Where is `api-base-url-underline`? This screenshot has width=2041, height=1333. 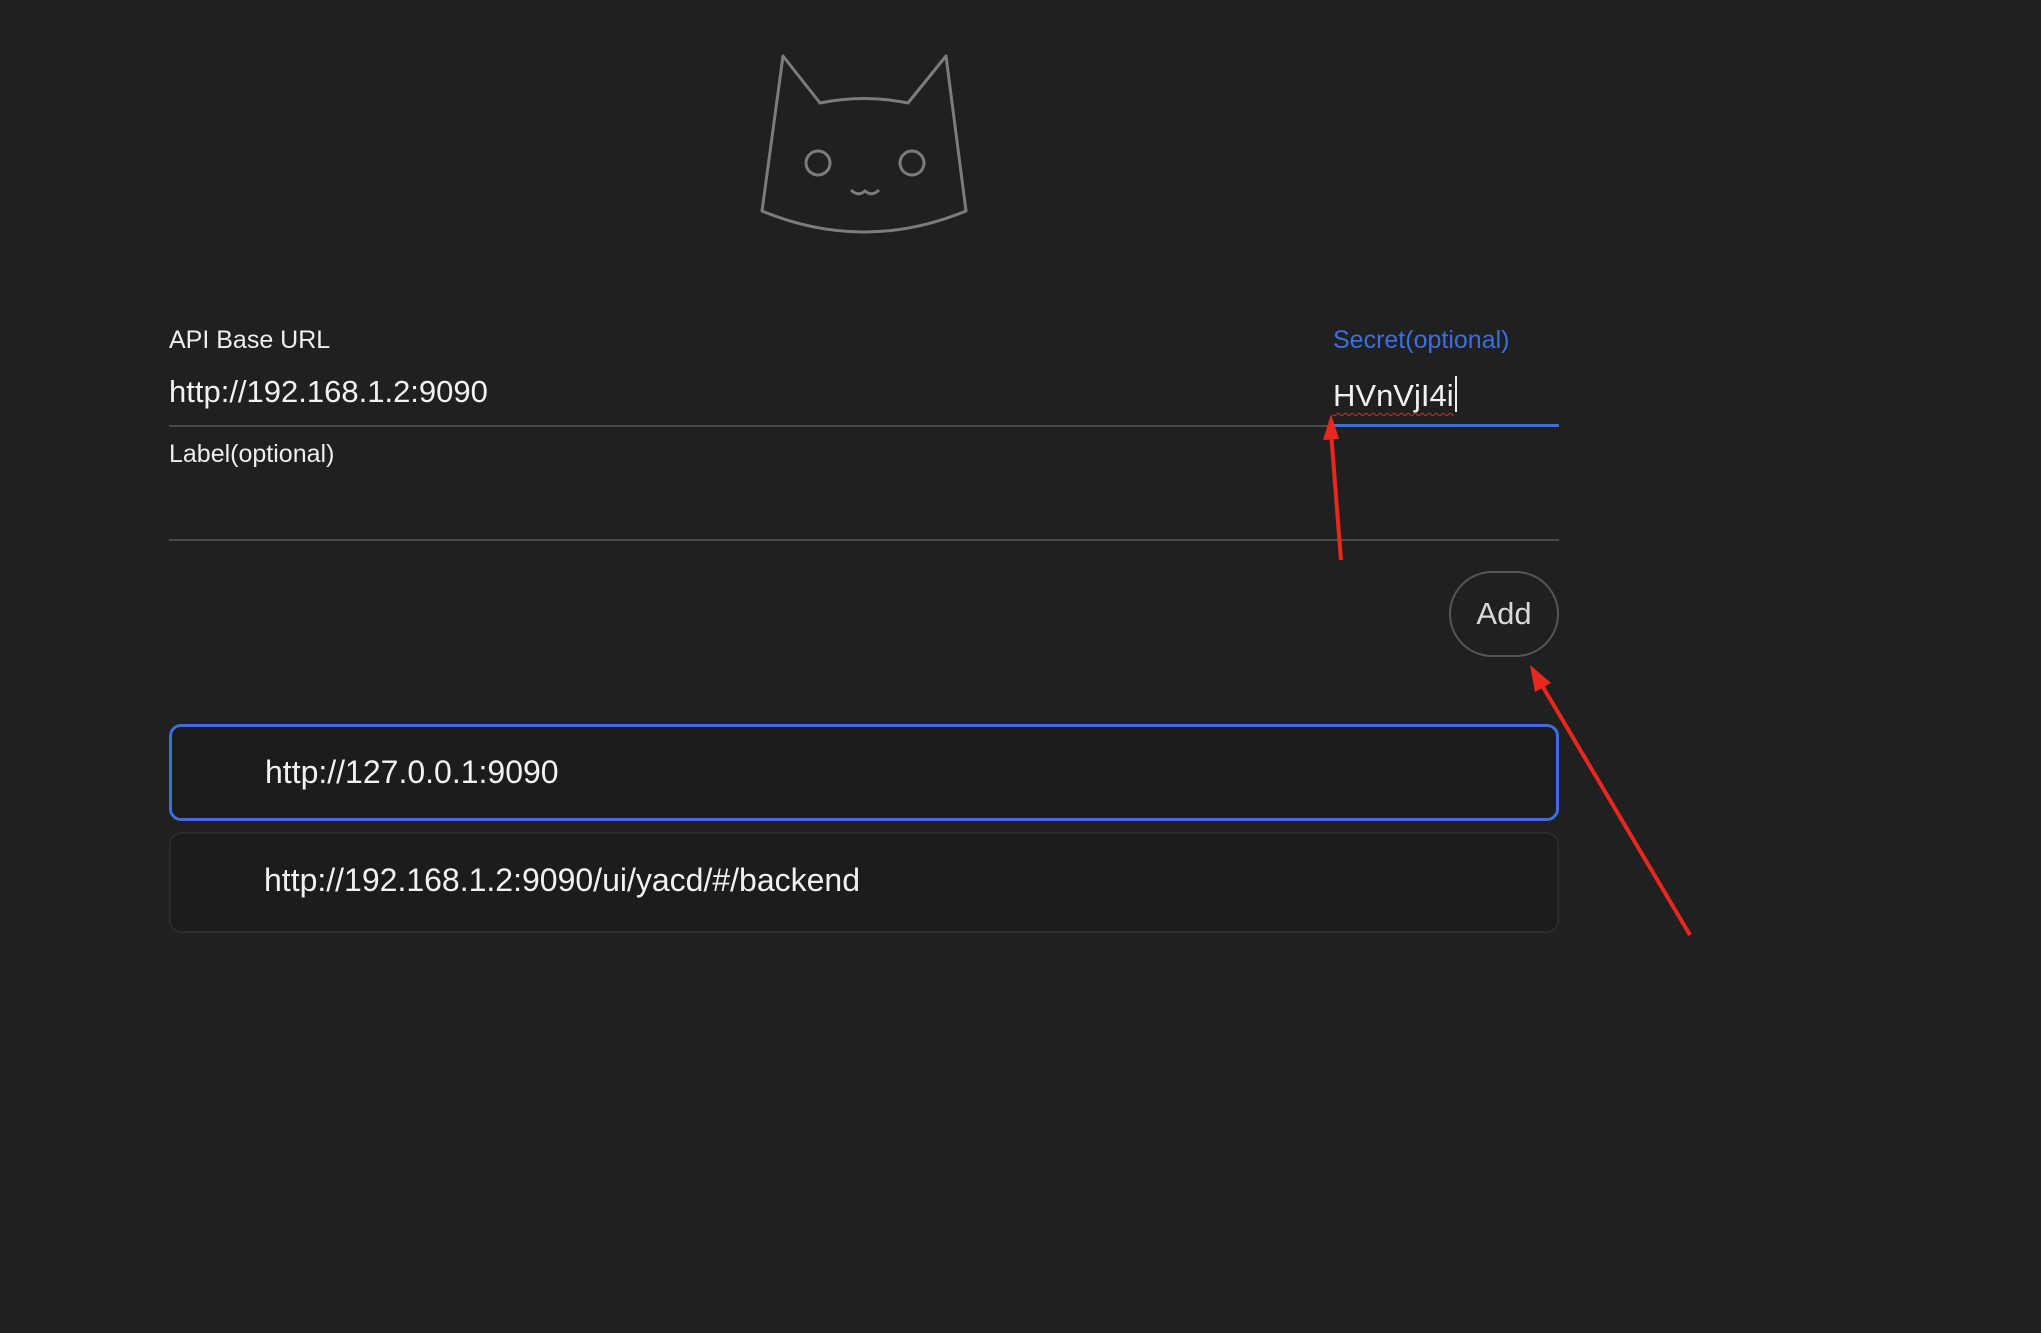 api-base-url-underline is located at coordinates (750, 426).